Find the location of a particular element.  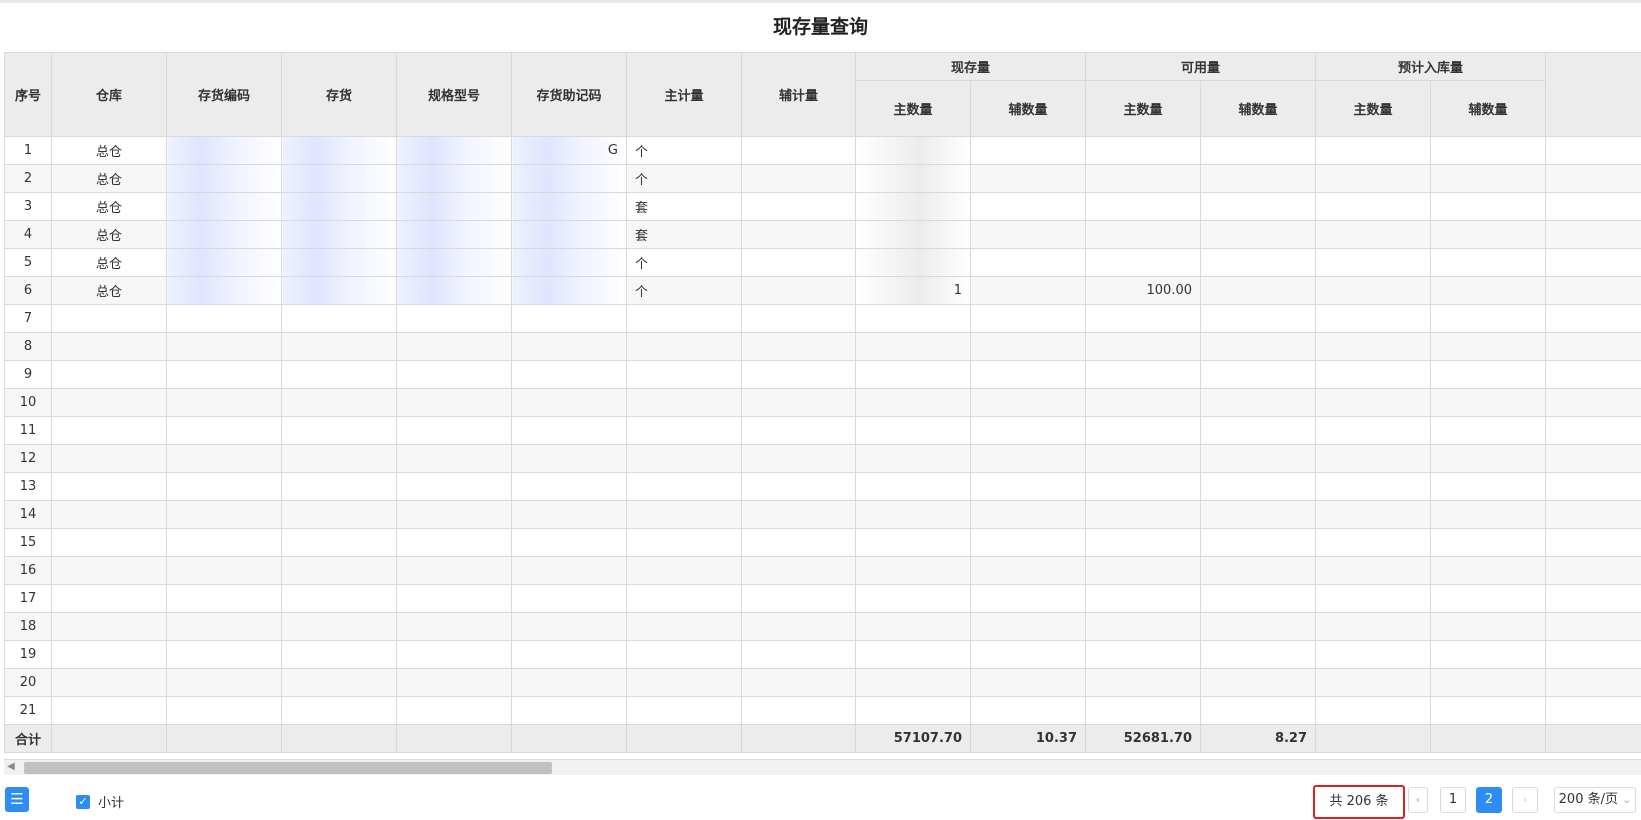

table-row: 10 is located at coordinates (822, 402).